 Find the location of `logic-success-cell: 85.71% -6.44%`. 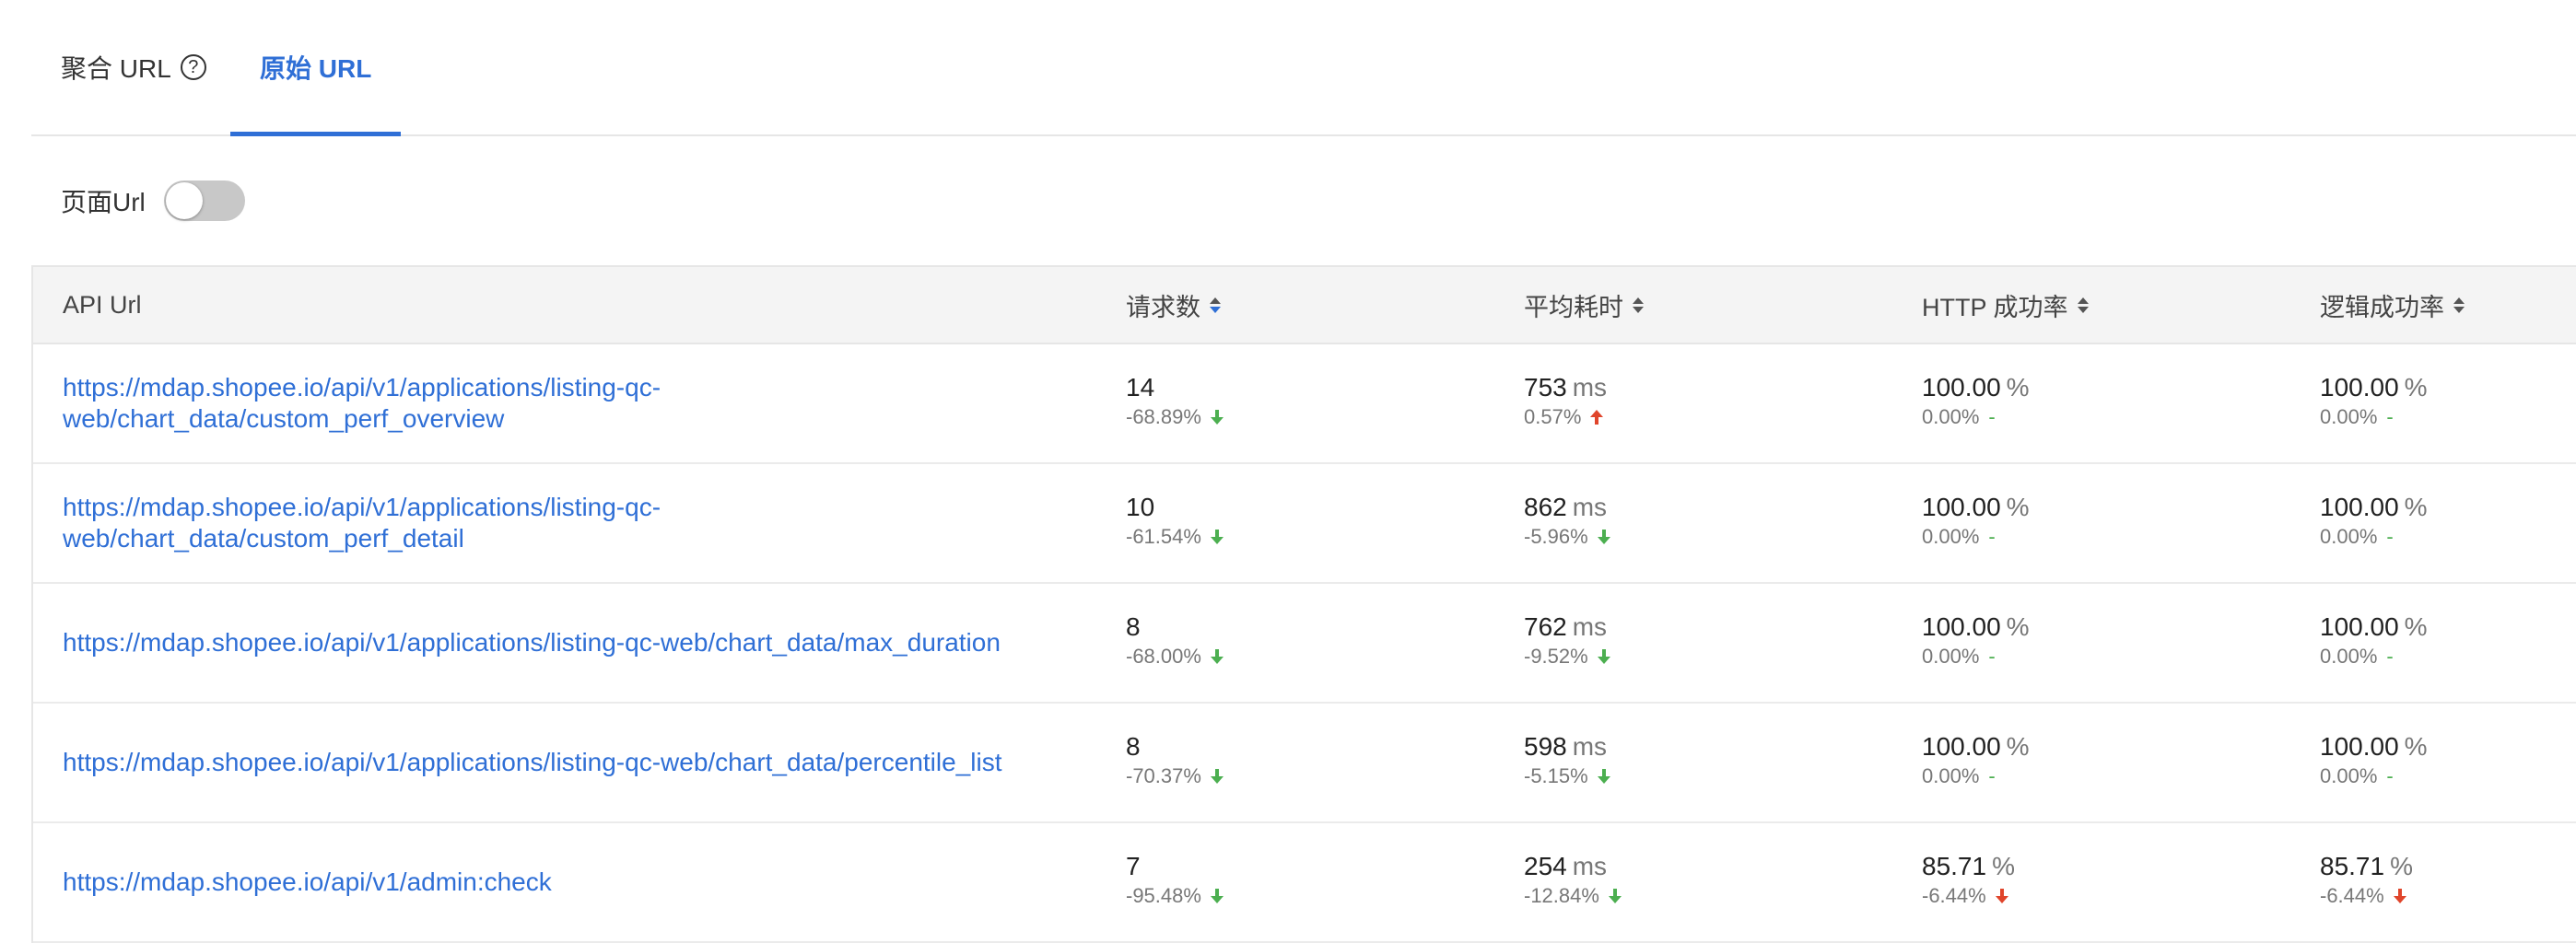

logic-success-cell: 85.71% -6.44% is located at coordinates (2366, 881).